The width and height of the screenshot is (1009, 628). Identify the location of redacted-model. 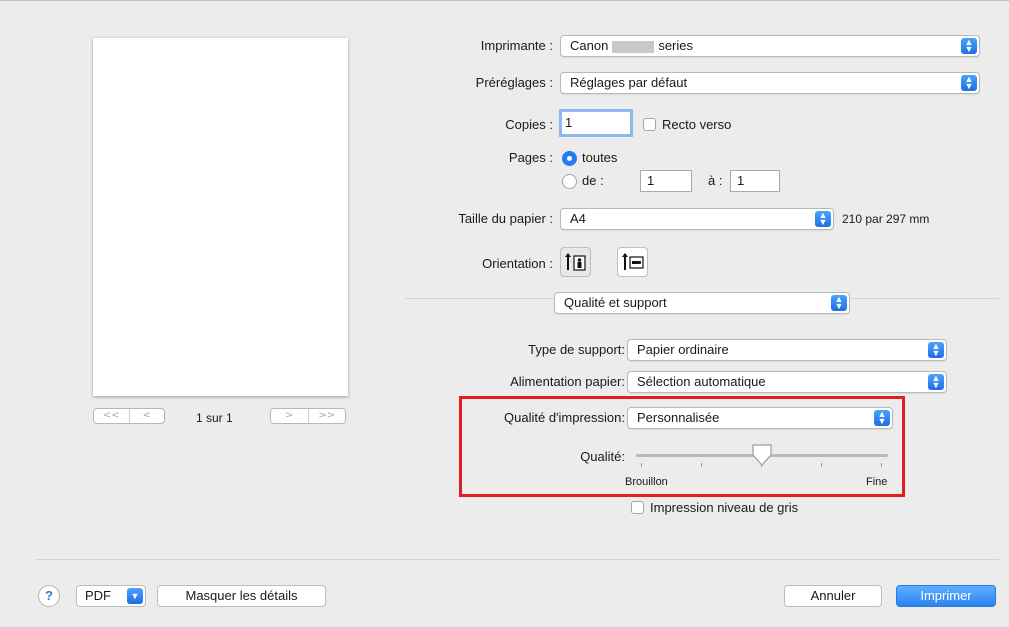
(633, 46).